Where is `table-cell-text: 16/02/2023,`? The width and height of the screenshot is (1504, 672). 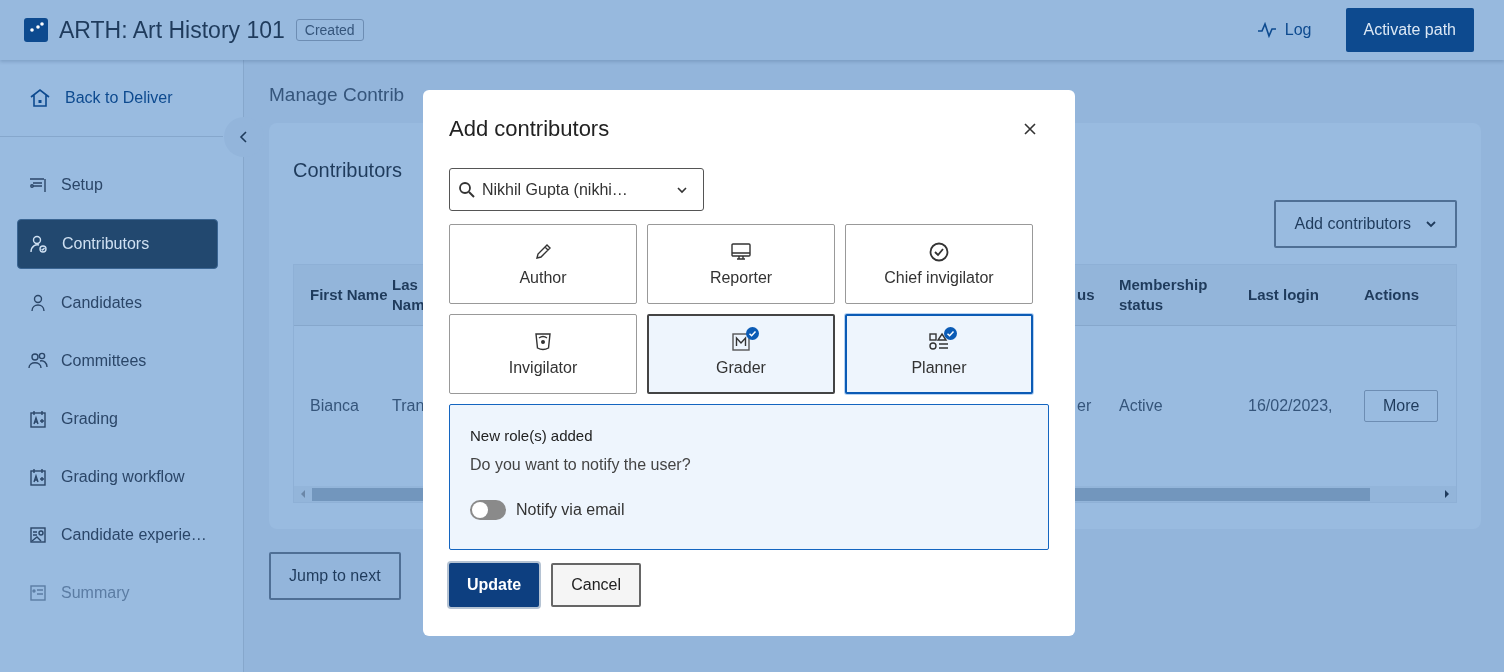 table-cell-text: 16/02/2023, is located at coordinates (1291, 406).